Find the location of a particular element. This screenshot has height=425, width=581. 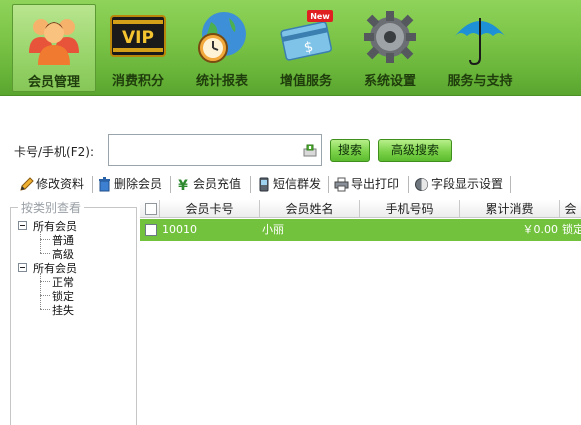

ribbon-tab-consumption-points: VIP 消费积分 is located at coordinates (138, 48).